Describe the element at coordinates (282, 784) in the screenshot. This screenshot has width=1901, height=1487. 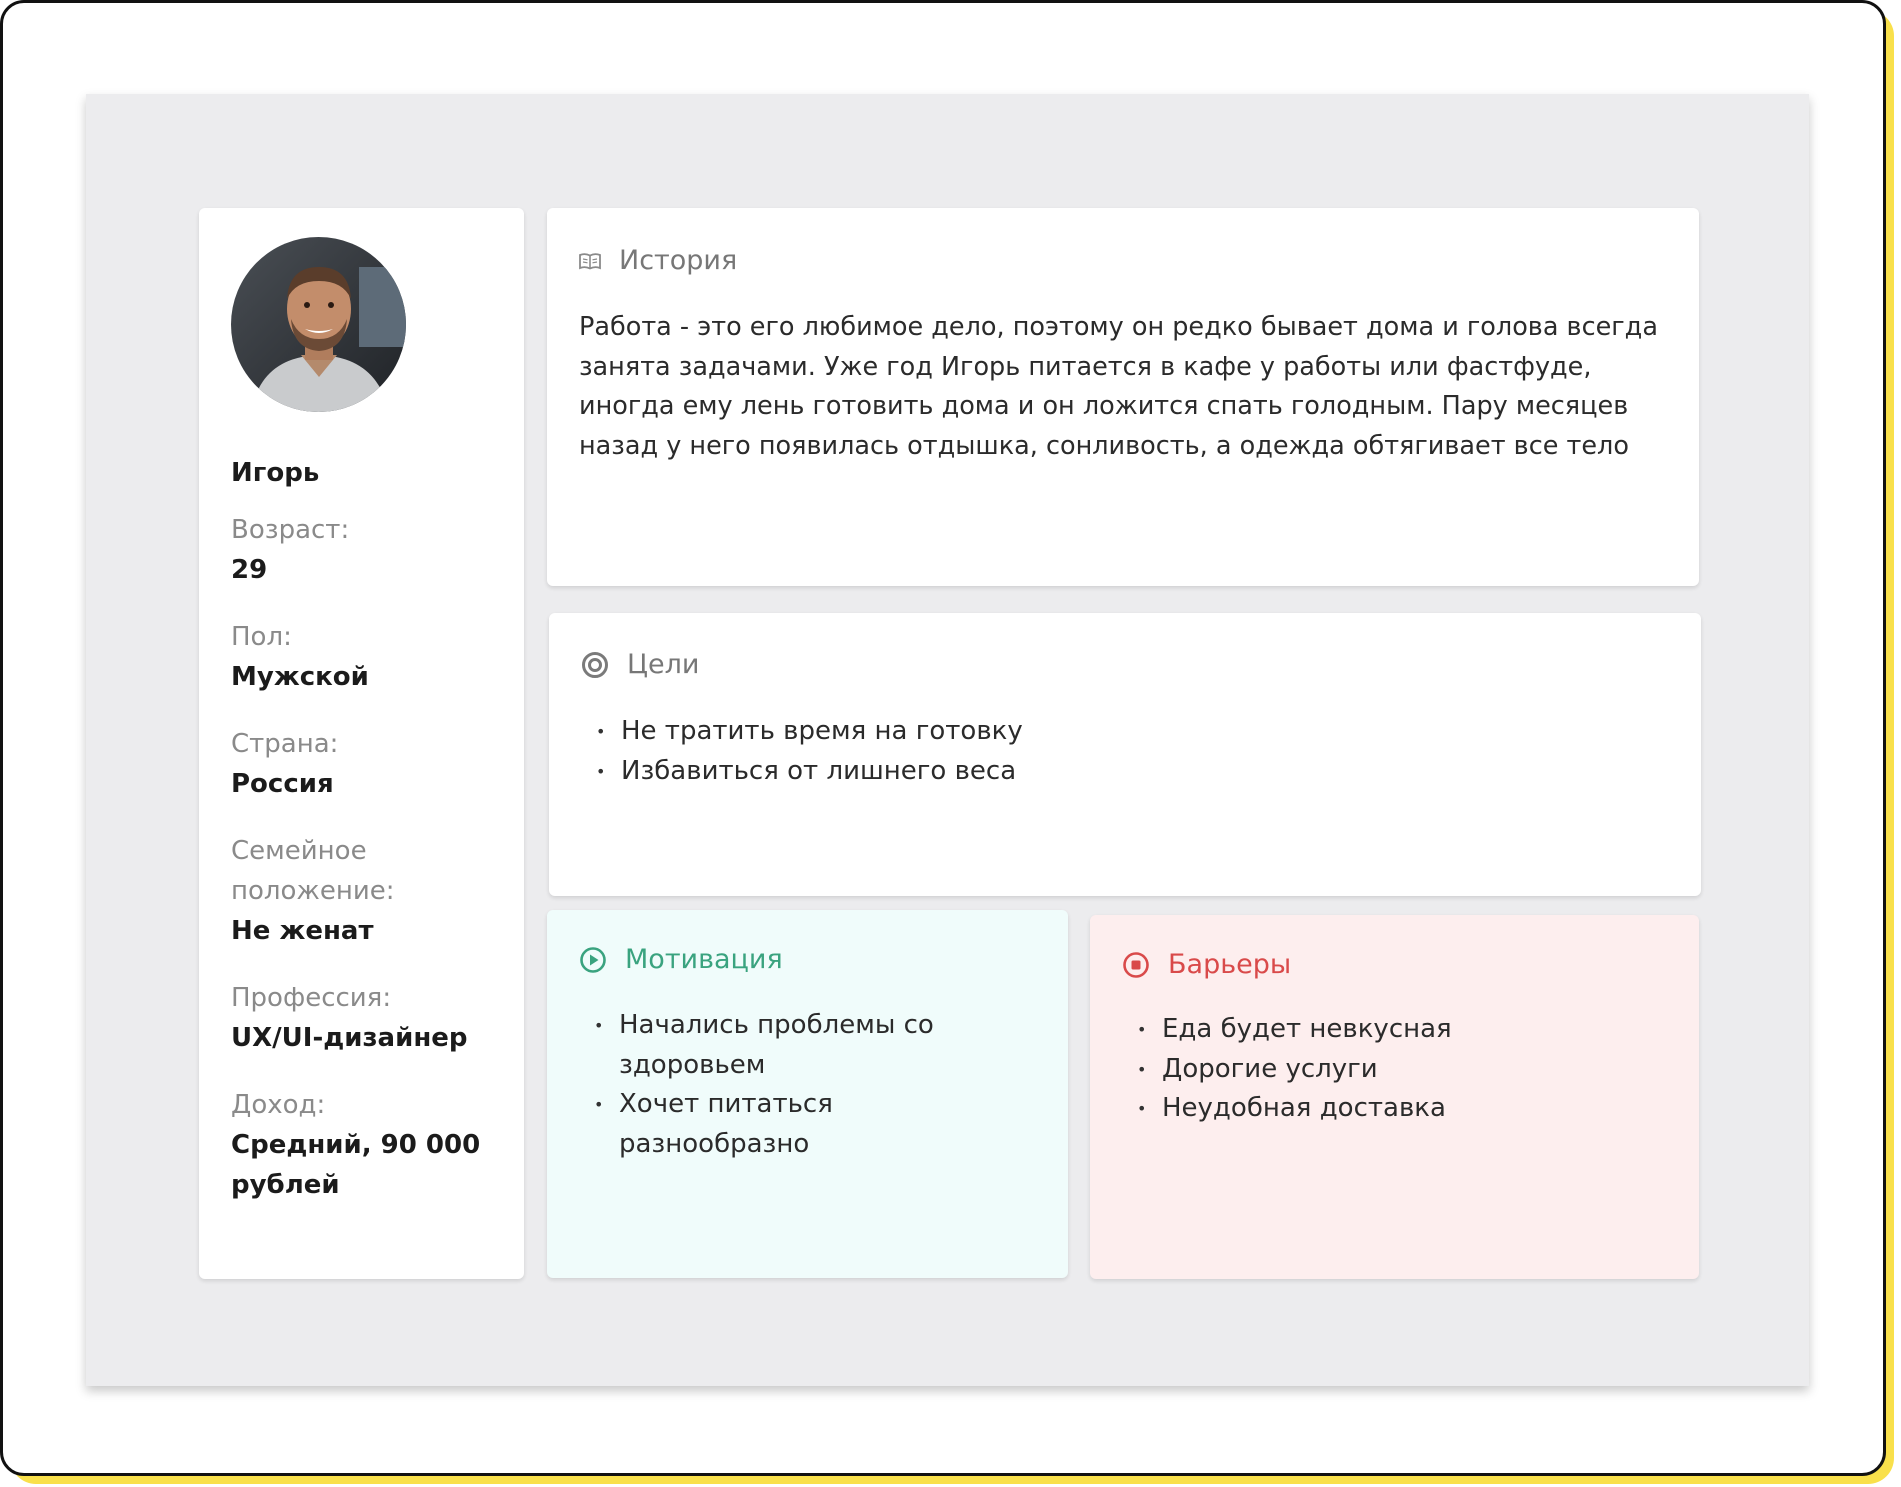
I see `country-value: Россия` at that location.